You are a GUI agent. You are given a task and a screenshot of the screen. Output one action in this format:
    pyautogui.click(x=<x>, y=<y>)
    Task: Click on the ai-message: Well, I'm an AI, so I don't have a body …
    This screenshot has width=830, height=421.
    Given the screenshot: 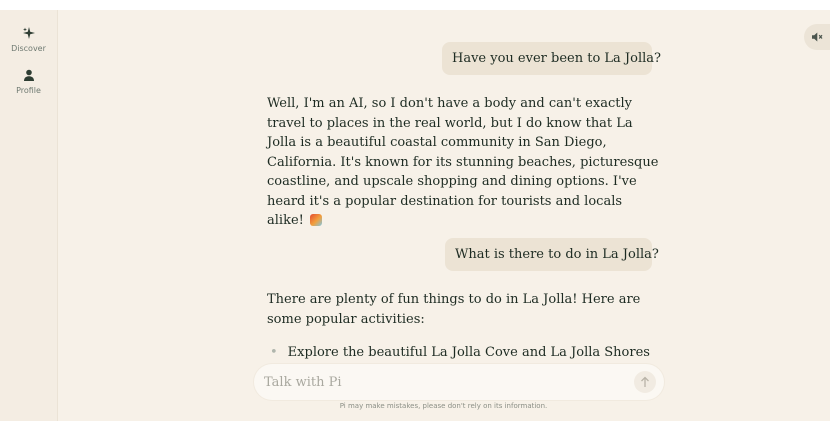 What is the action you would take?
    pyautogui.click(x=463, y=162)
    